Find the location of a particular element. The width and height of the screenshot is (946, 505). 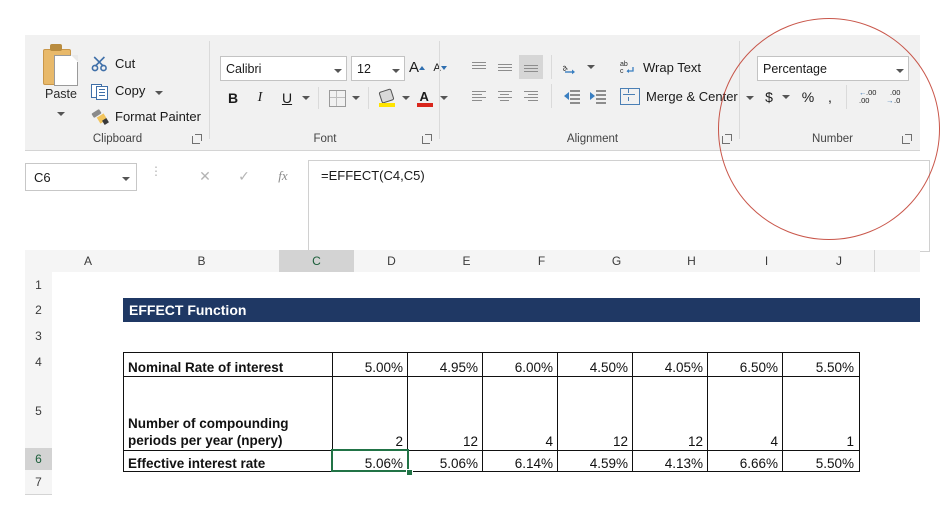

number-format-select: Percentage is located at coordinates (833, 68).